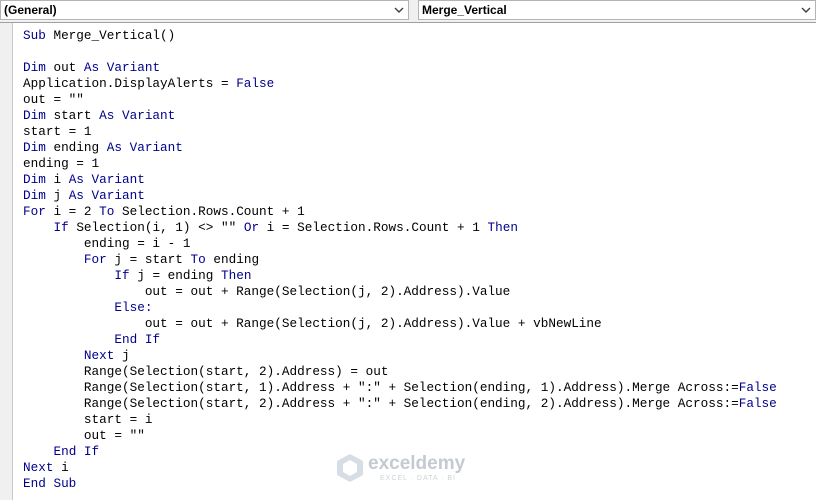  I want to click on code-line: For i = 2 To Selection.Rows.Count + 1, so click(400, 212).